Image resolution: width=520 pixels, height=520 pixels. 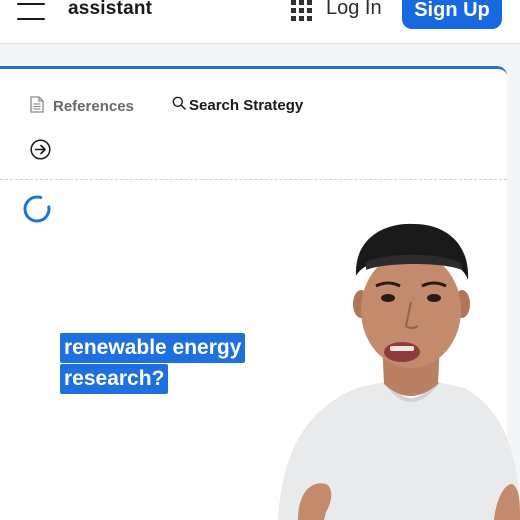 I want to click on tab-search-strategy: Search Strategy, so click(x=237, y=105).